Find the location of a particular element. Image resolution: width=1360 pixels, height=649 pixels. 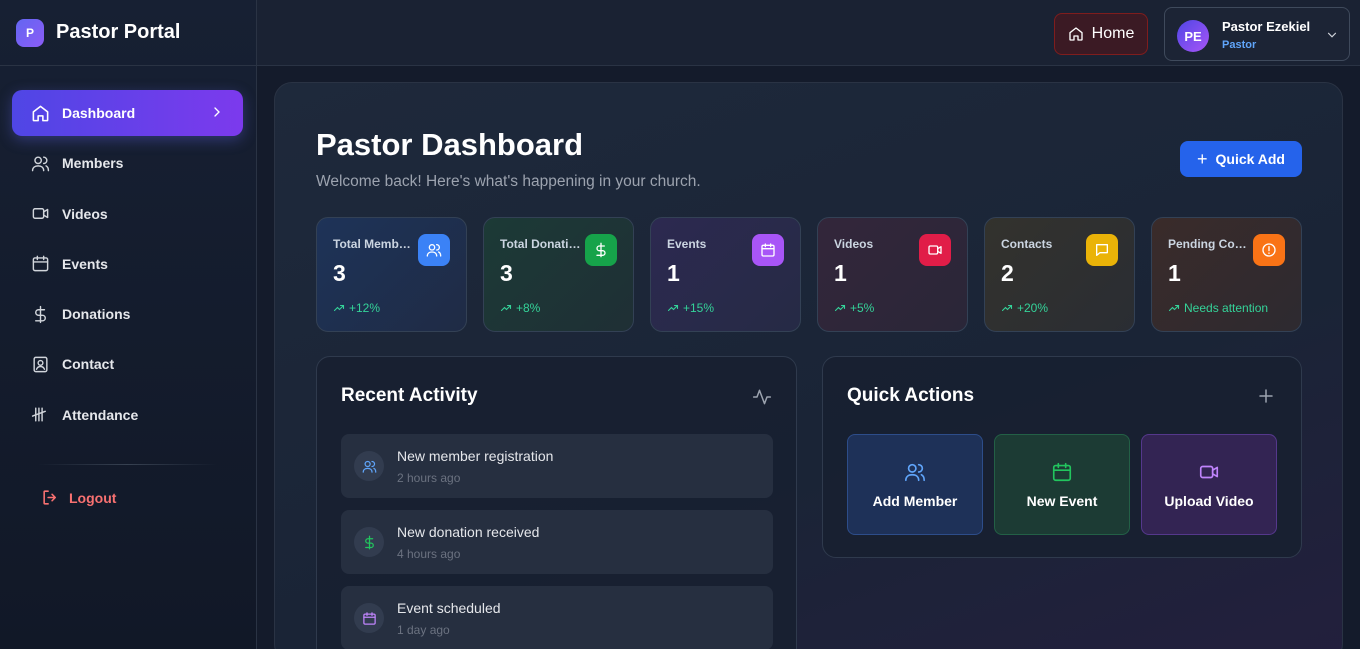

sidebar-item-label: Contact is located at coordinates (88, 364).